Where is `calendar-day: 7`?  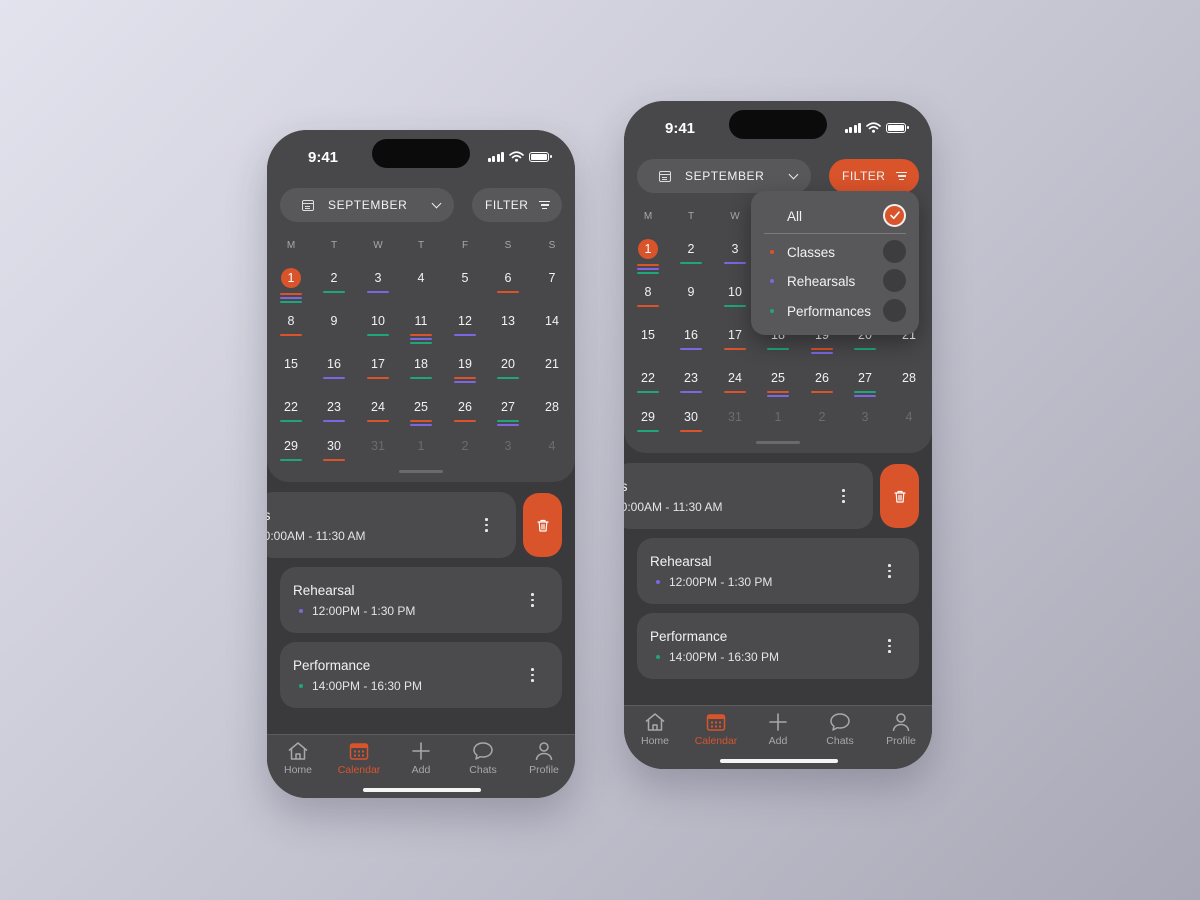
calendar-day: 7 is located at coordinates (552, 286).